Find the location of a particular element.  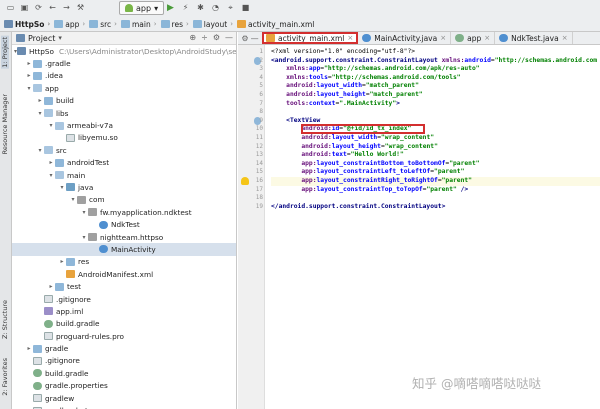

tree-item: gradlew is located at coordinates (124, 398).